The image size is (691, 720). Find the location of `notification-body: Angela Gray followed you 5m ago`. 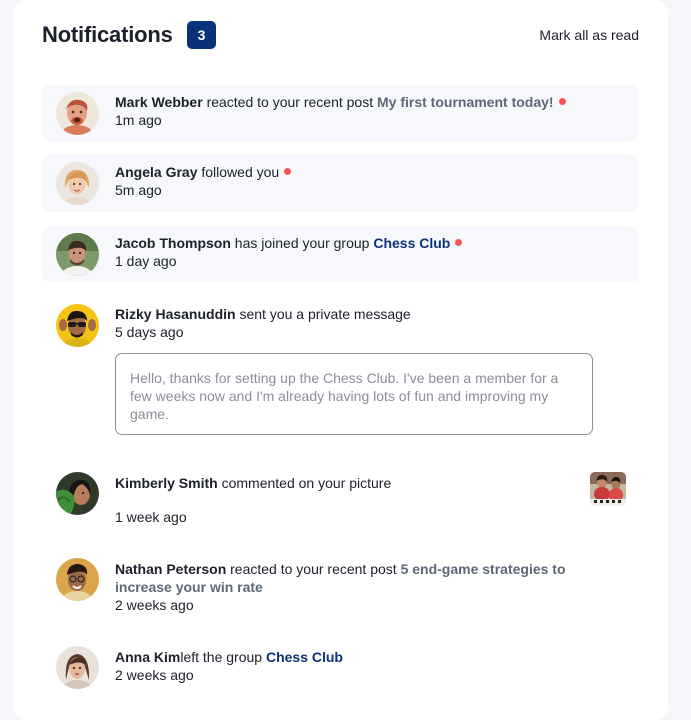

notification-body: Angela Gray followed you 5m ago is located at coordinates (203, 181).